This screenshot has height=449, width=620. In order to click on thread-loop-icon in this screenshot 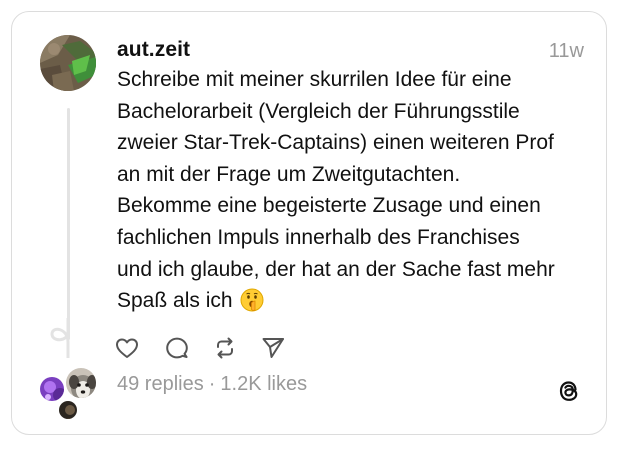, I will do `click(60, 338)`.